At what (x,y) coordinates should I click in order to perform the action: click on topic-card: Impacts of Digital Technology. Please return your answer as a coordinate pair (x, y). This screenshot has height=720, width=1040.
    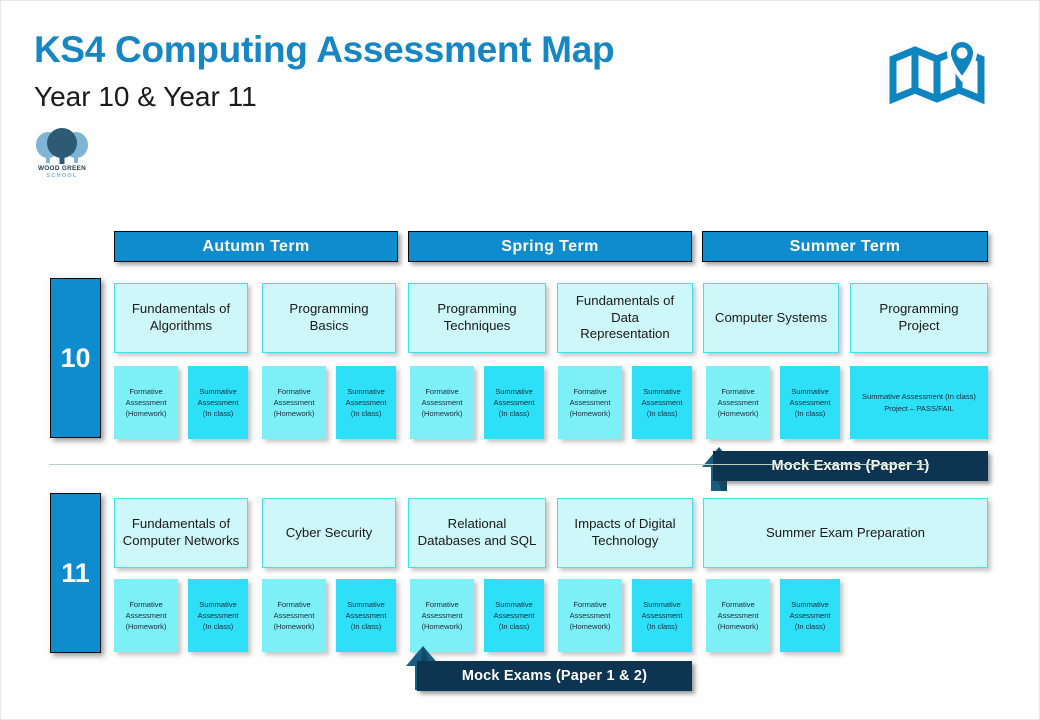
    Looking at the image, I should click on (625, 533).